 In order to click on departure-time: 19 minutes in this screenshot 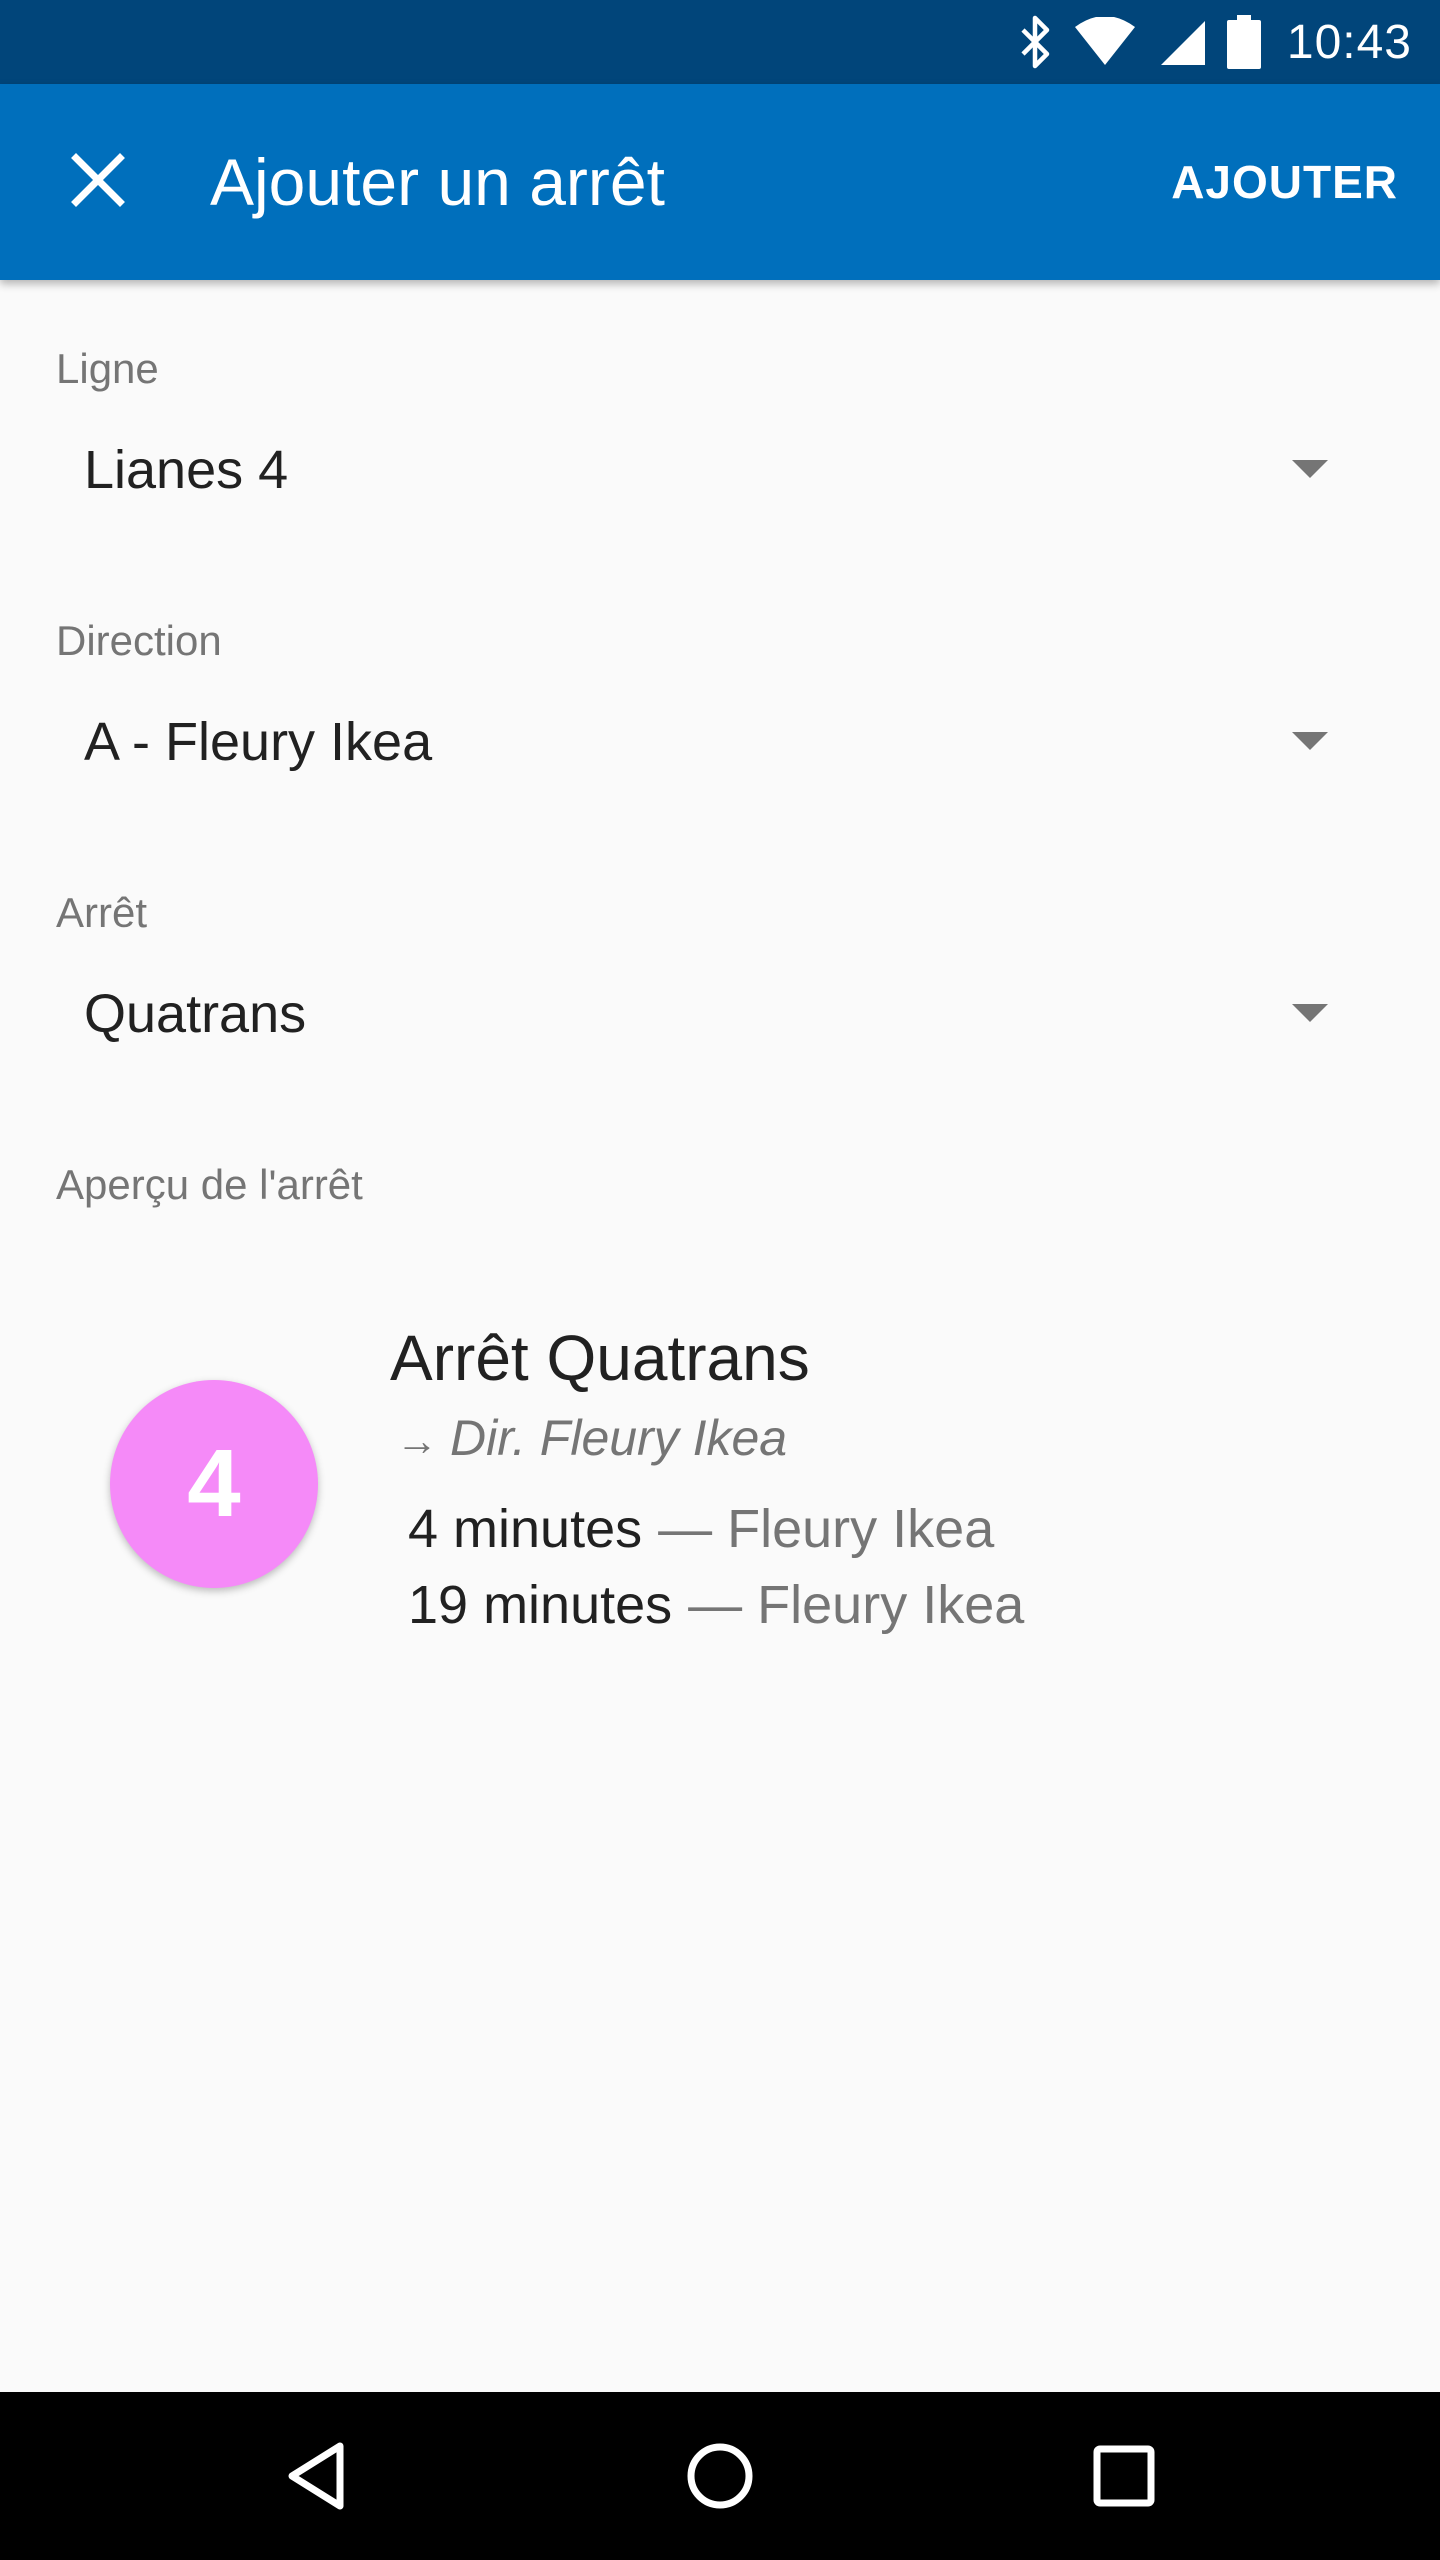, I will do `click(540, 1605)`.